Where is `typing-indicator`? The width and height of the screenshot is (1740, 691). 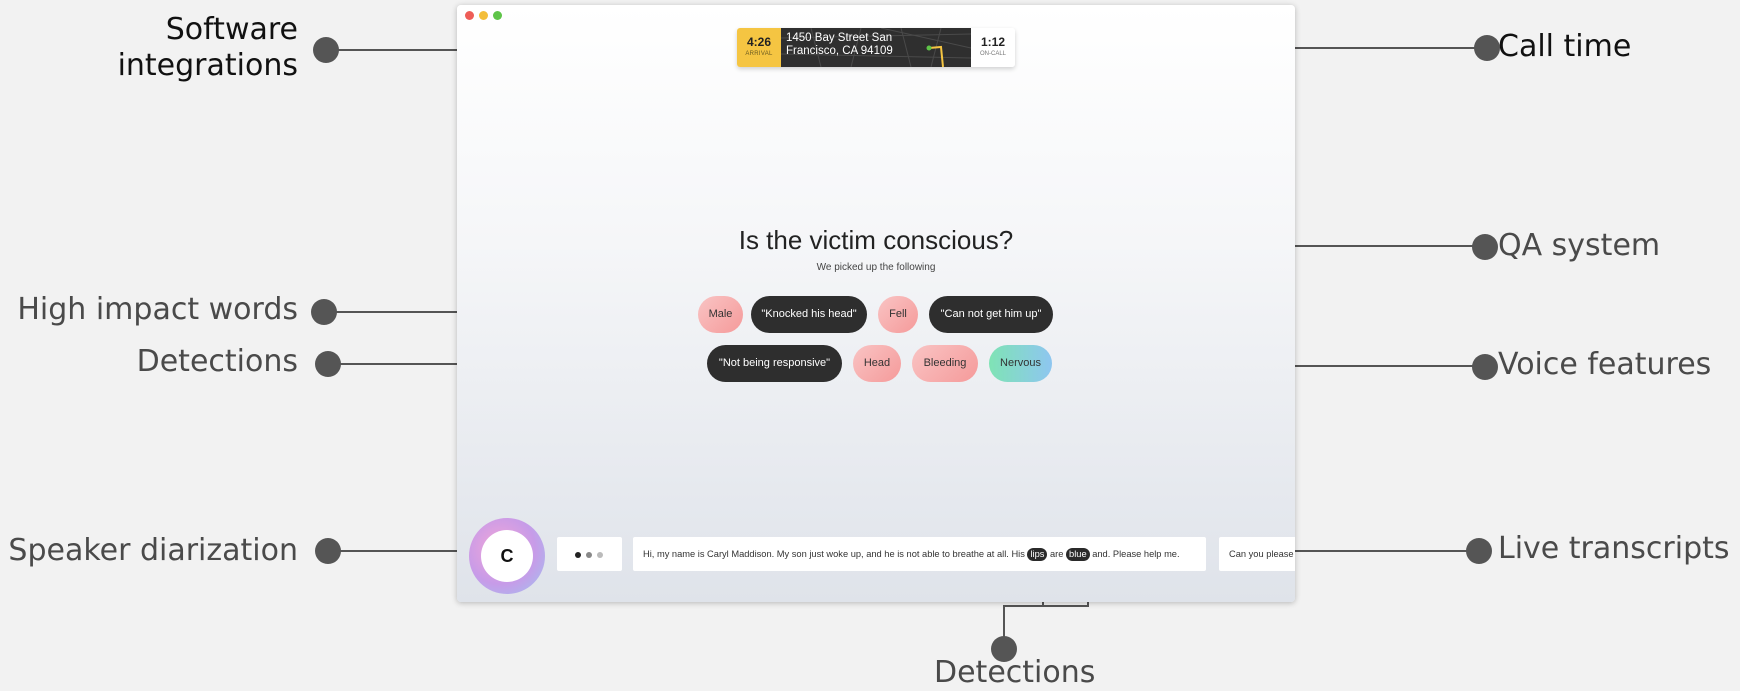
typing-indicator is located at coordinates (589, 554).